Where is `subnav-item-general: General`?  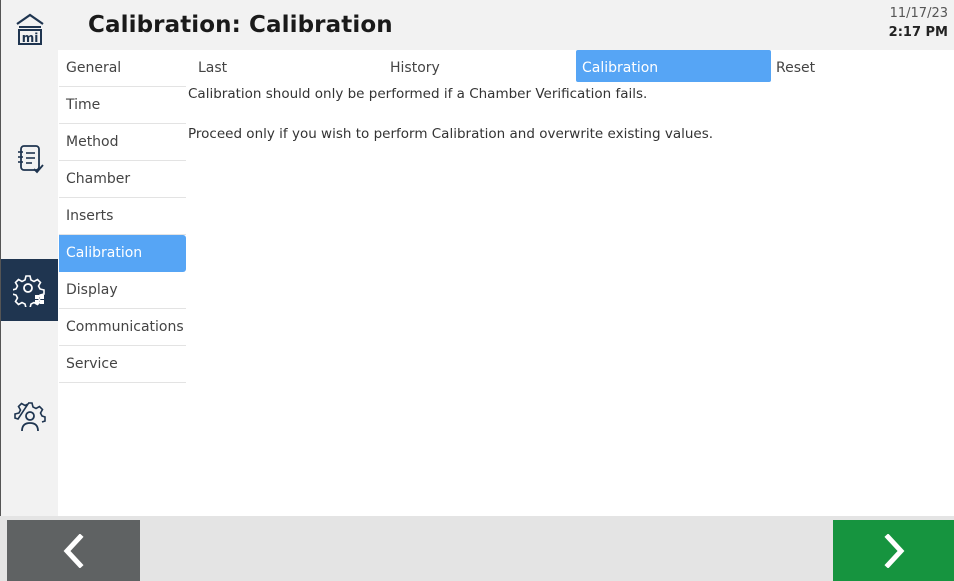 subnav-item-general: General is located at coordinates (122, 68).